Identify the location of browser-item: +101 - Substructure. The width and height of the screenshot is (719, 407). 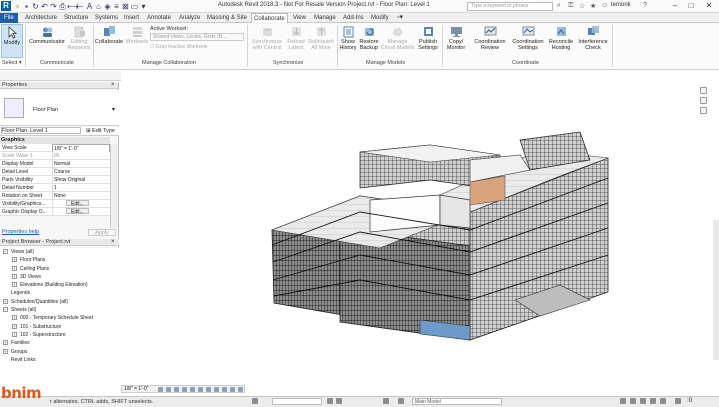
(59, 327).